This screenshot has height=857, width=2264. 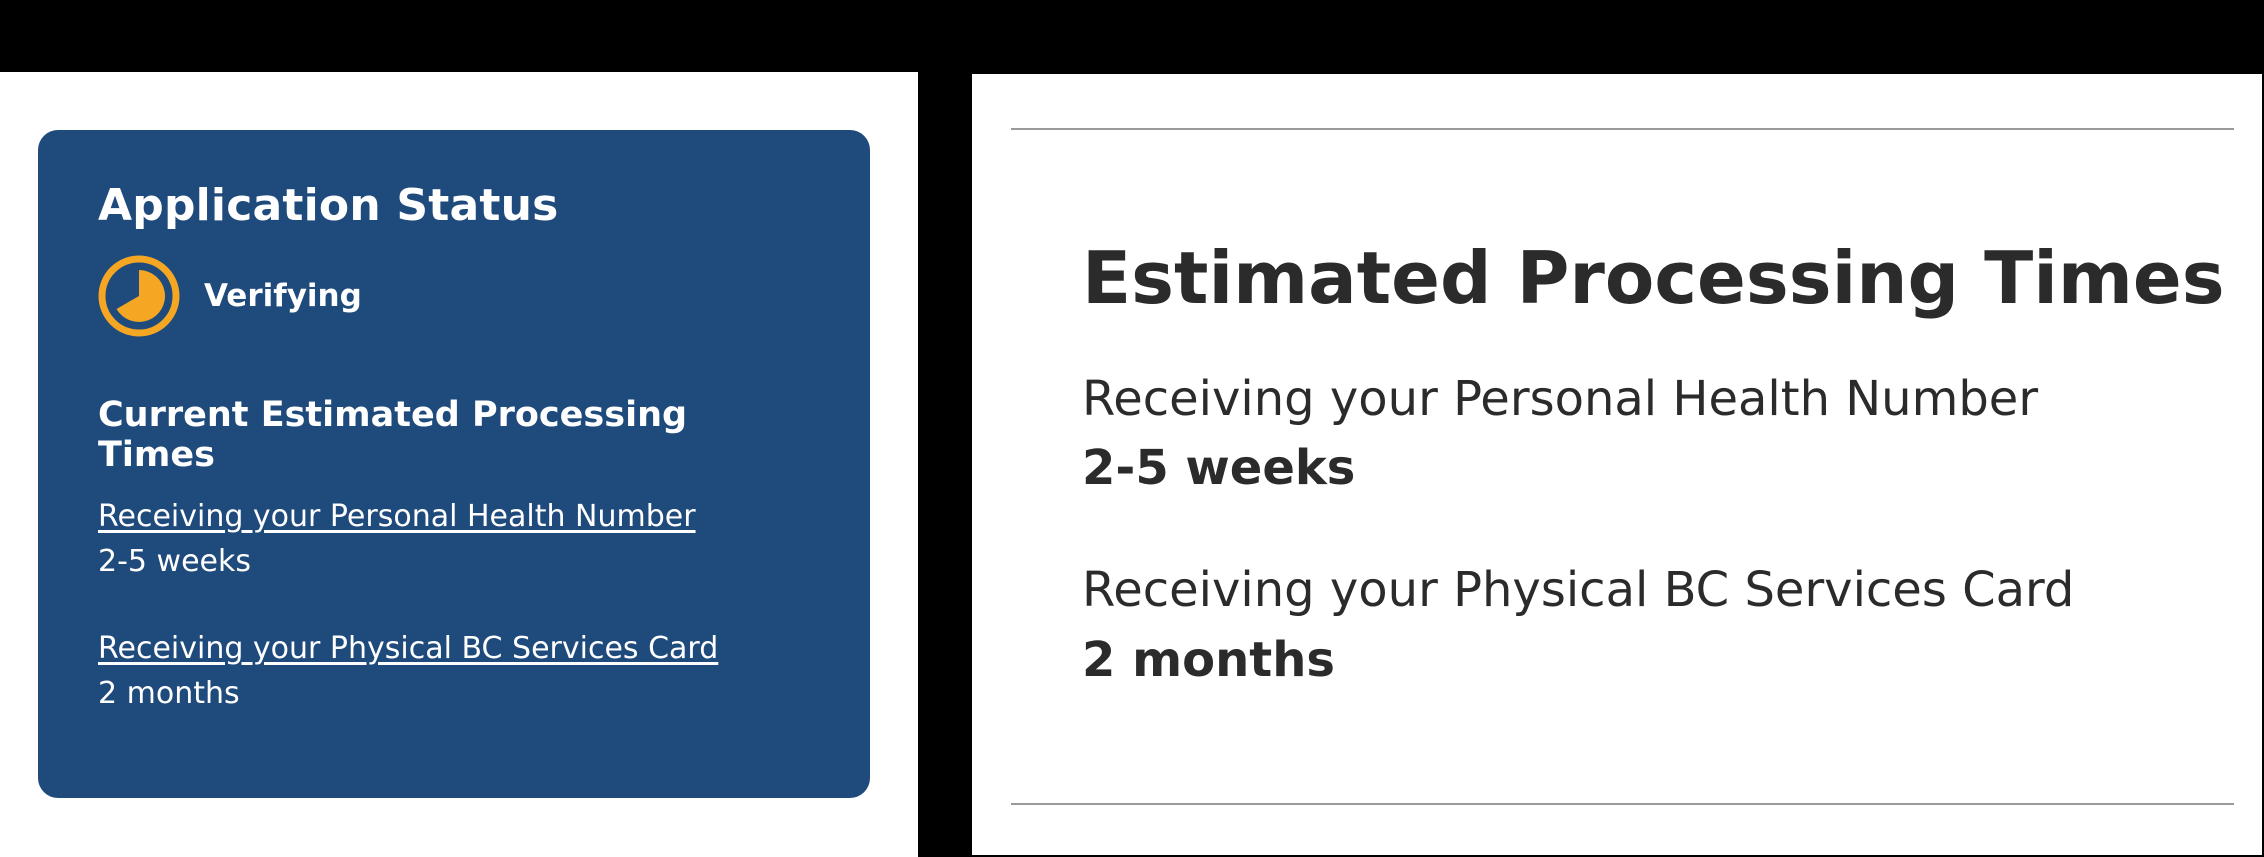 I want to click on bottom-divider, so click(x=1622, y=804).